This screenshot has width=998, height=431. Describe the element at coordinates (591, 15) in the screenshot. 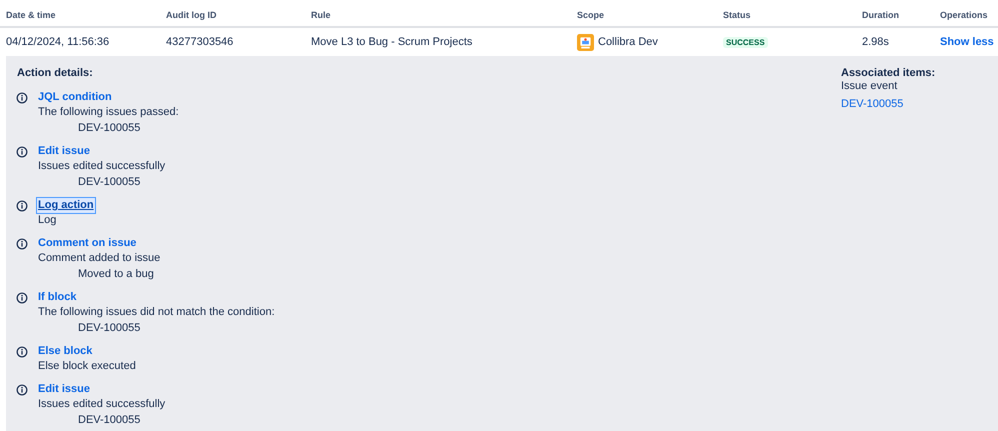

I see `column-header: Scope` at that location.